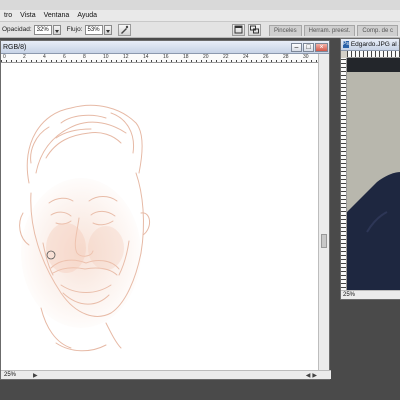  I want to click on airbrush-icon, so click(124, 29).